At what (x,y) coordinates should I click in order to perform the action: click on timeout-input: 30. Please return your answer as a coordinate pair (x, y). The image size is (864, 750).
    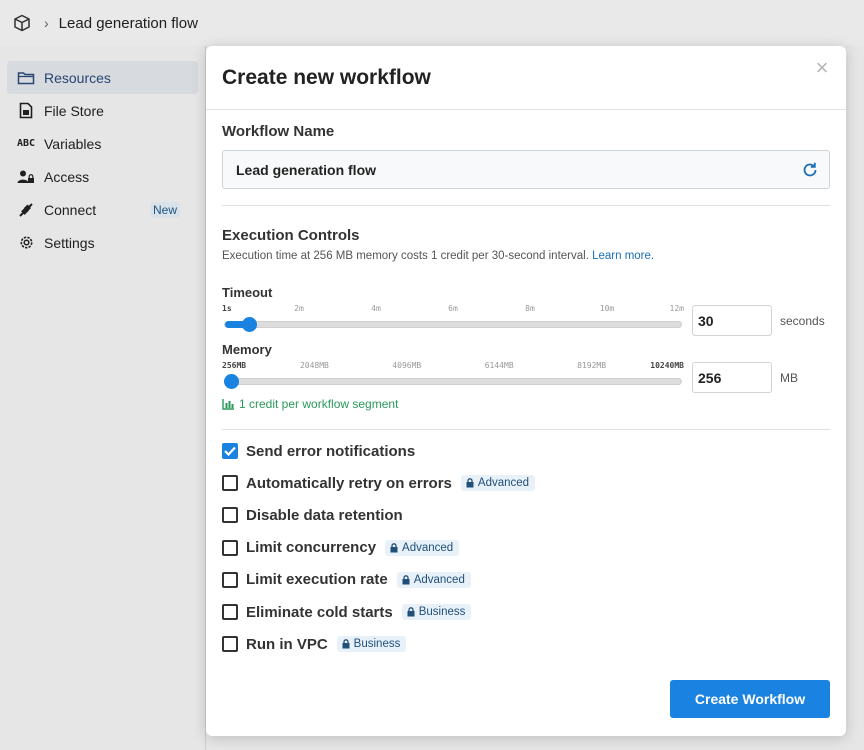
    Looking at the image, I should click on (732, 320).